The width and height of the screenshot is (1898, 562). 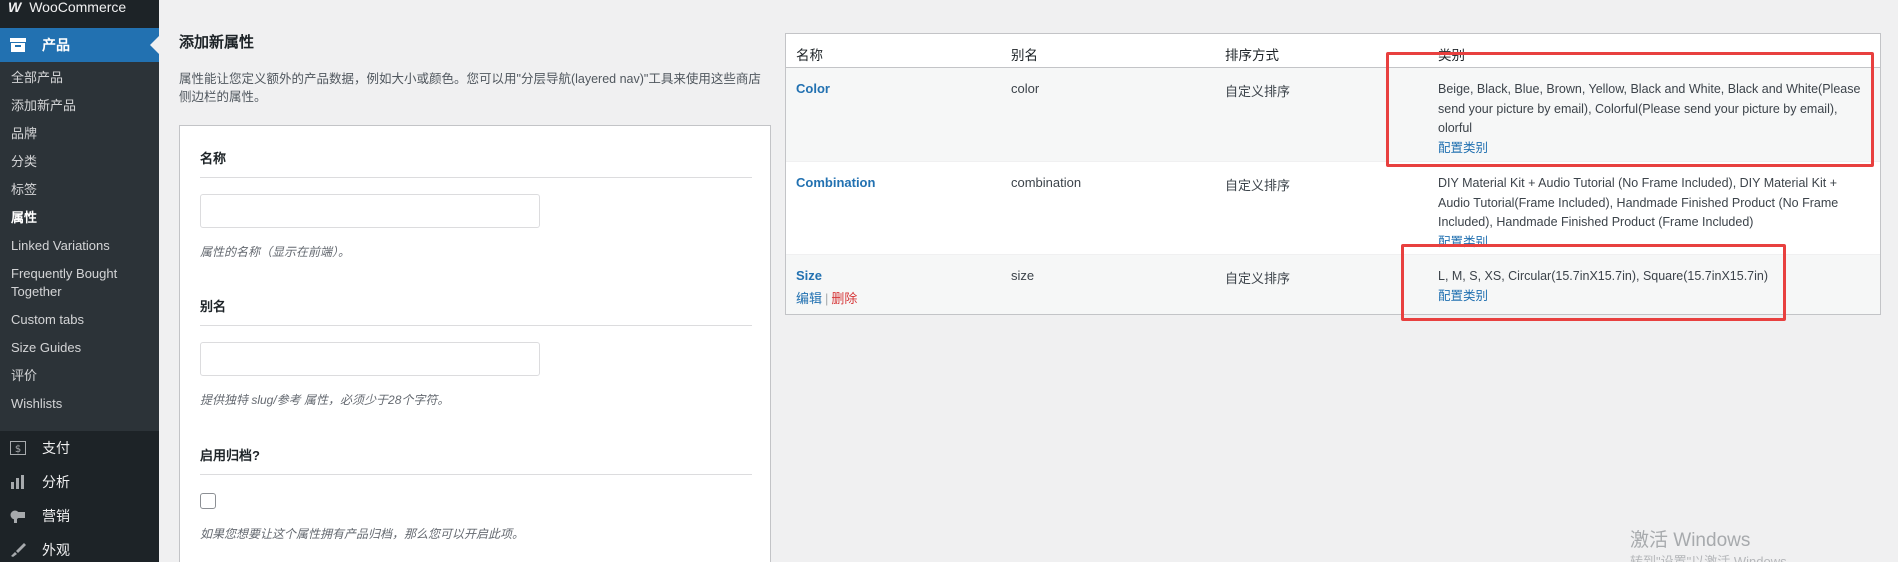 I want to click on windows-watermark-subtitle: 转到"设置"以激活 Windows。, so click(x=1715, y=558).